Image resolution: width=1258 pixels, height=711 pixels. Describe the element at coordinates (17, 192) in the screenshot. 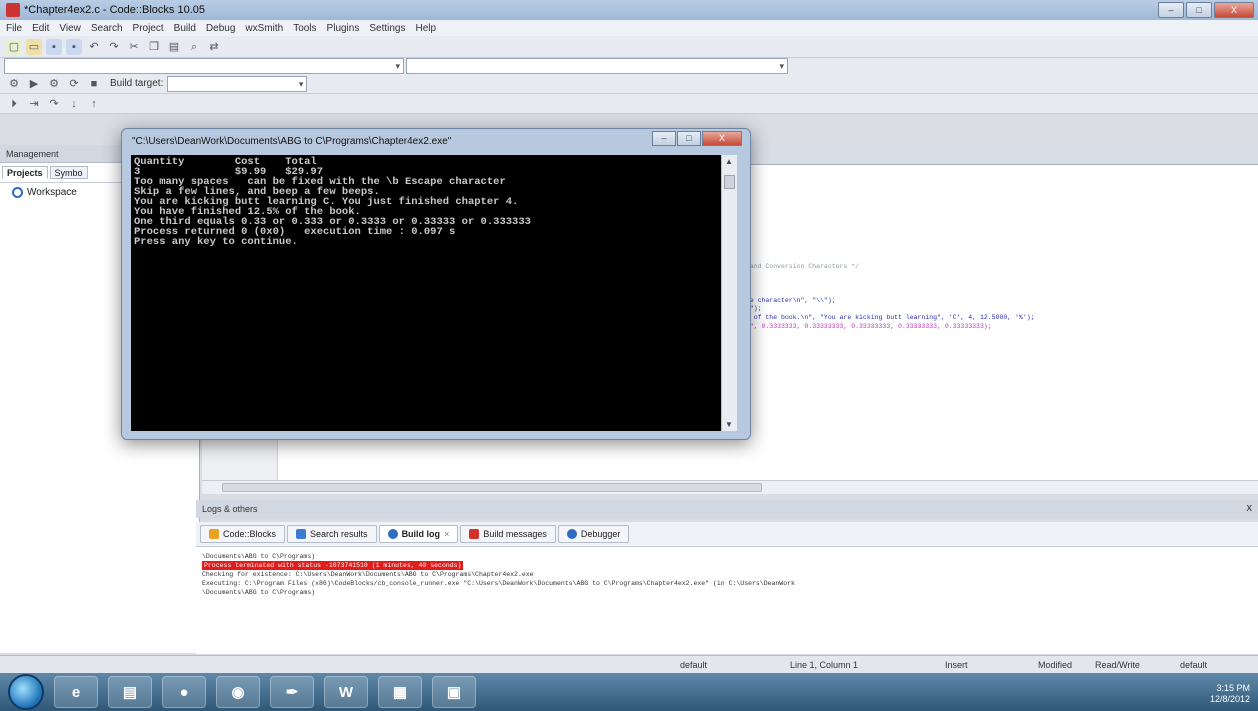

I see `workspace-icon` at that location.